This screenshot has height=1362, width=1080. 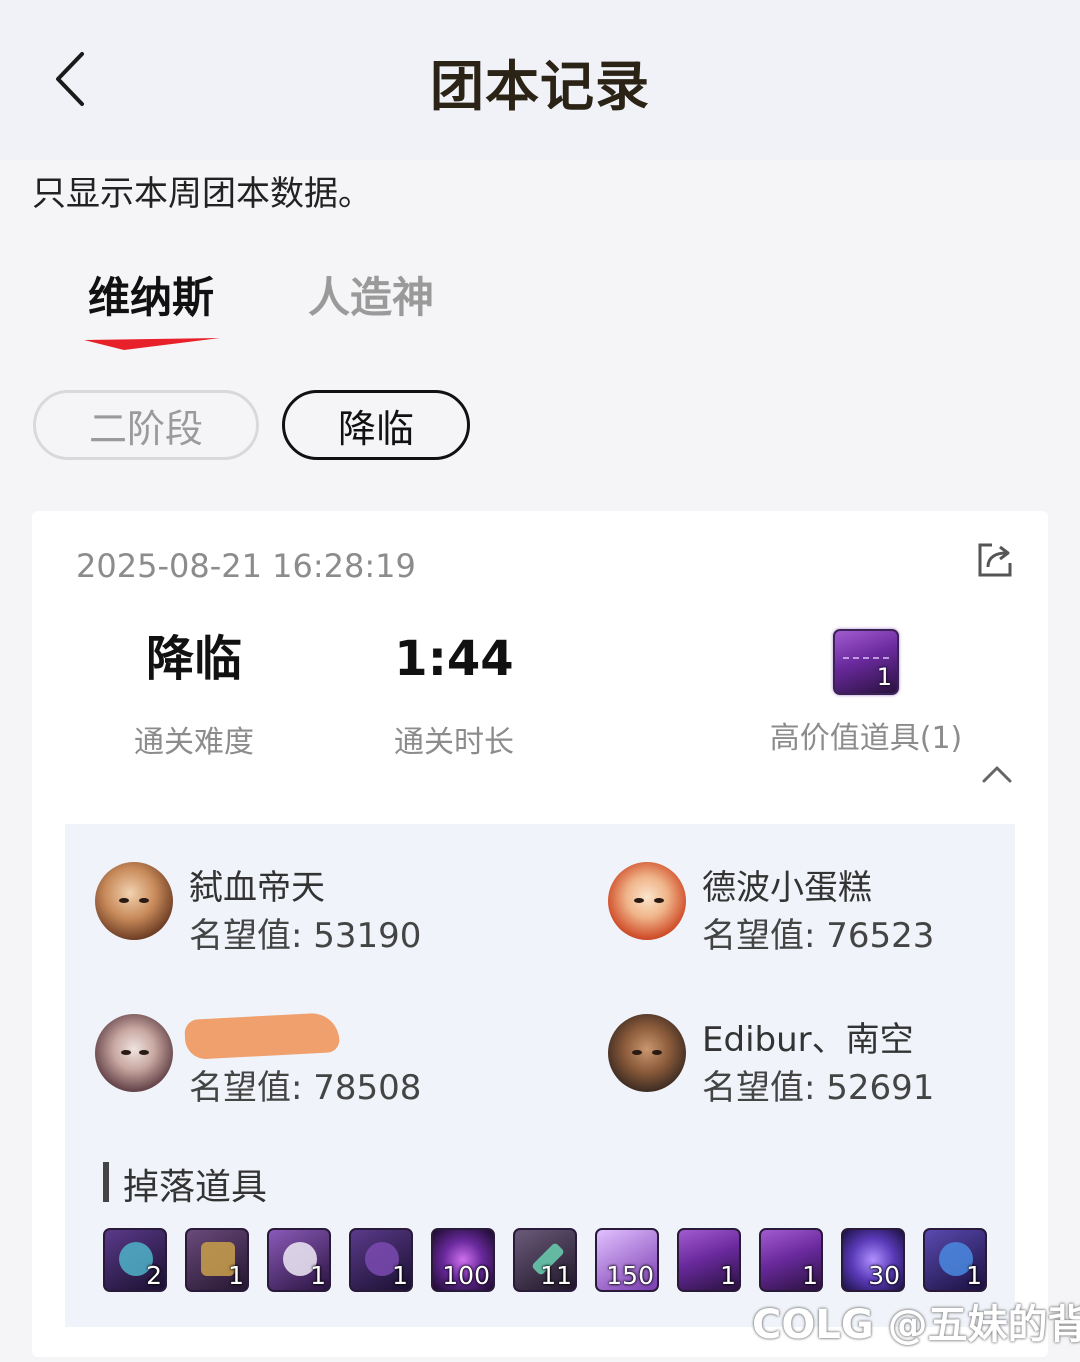 I want to click on record-datetime: 2025-08-21 16:28:19, so click(x=246, y=566).